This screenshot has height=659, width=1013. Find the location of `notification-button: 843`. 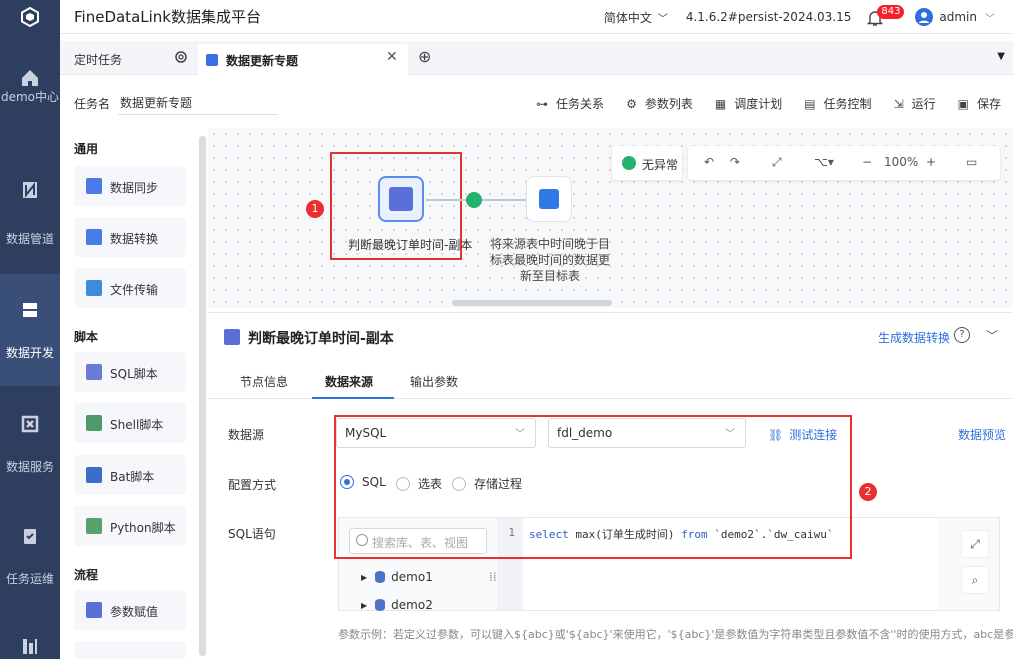

notification-button: 843 is located at coordinates (886, 16).